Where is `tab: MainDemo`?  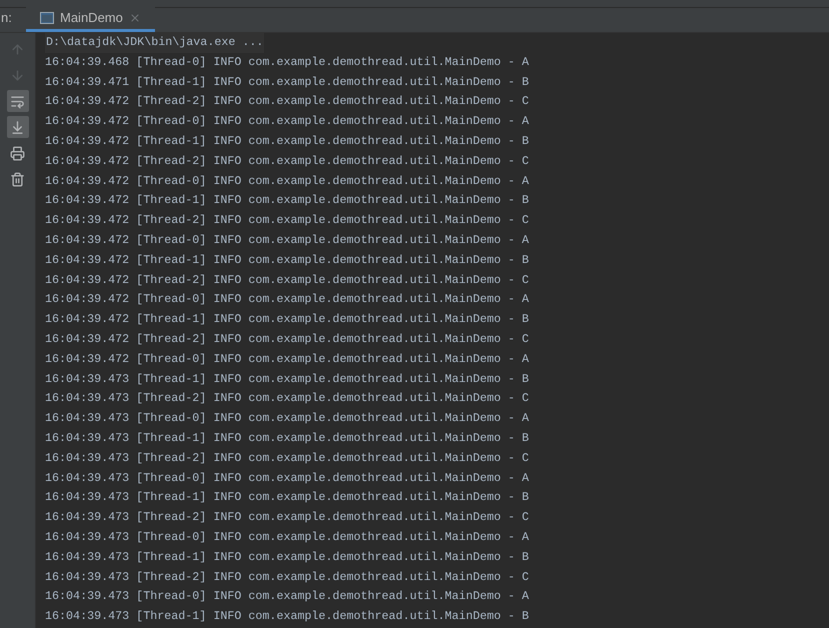 tab: MainDemo is located at coordinates (90, 19).